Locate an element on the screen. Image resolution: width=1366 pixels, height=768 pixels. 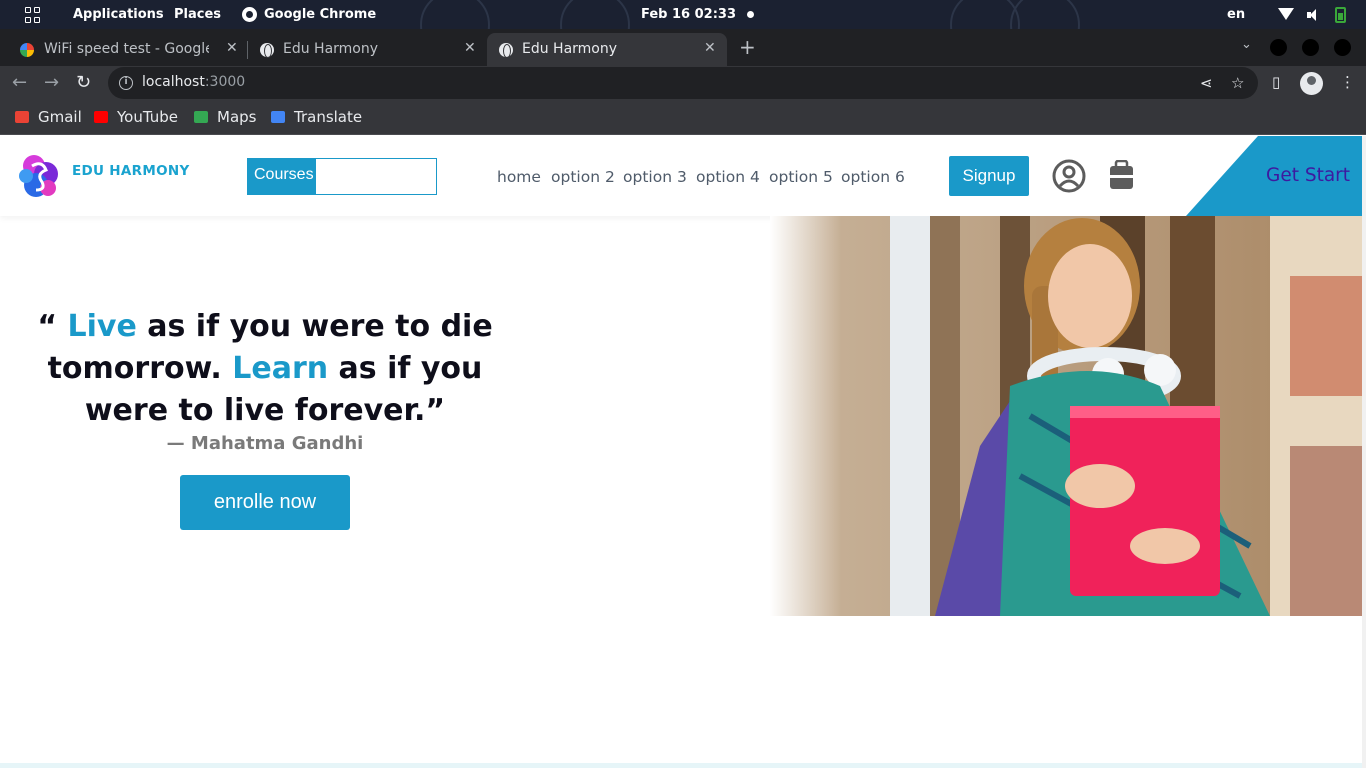
maps-icon is located at coordinates (201, 117).